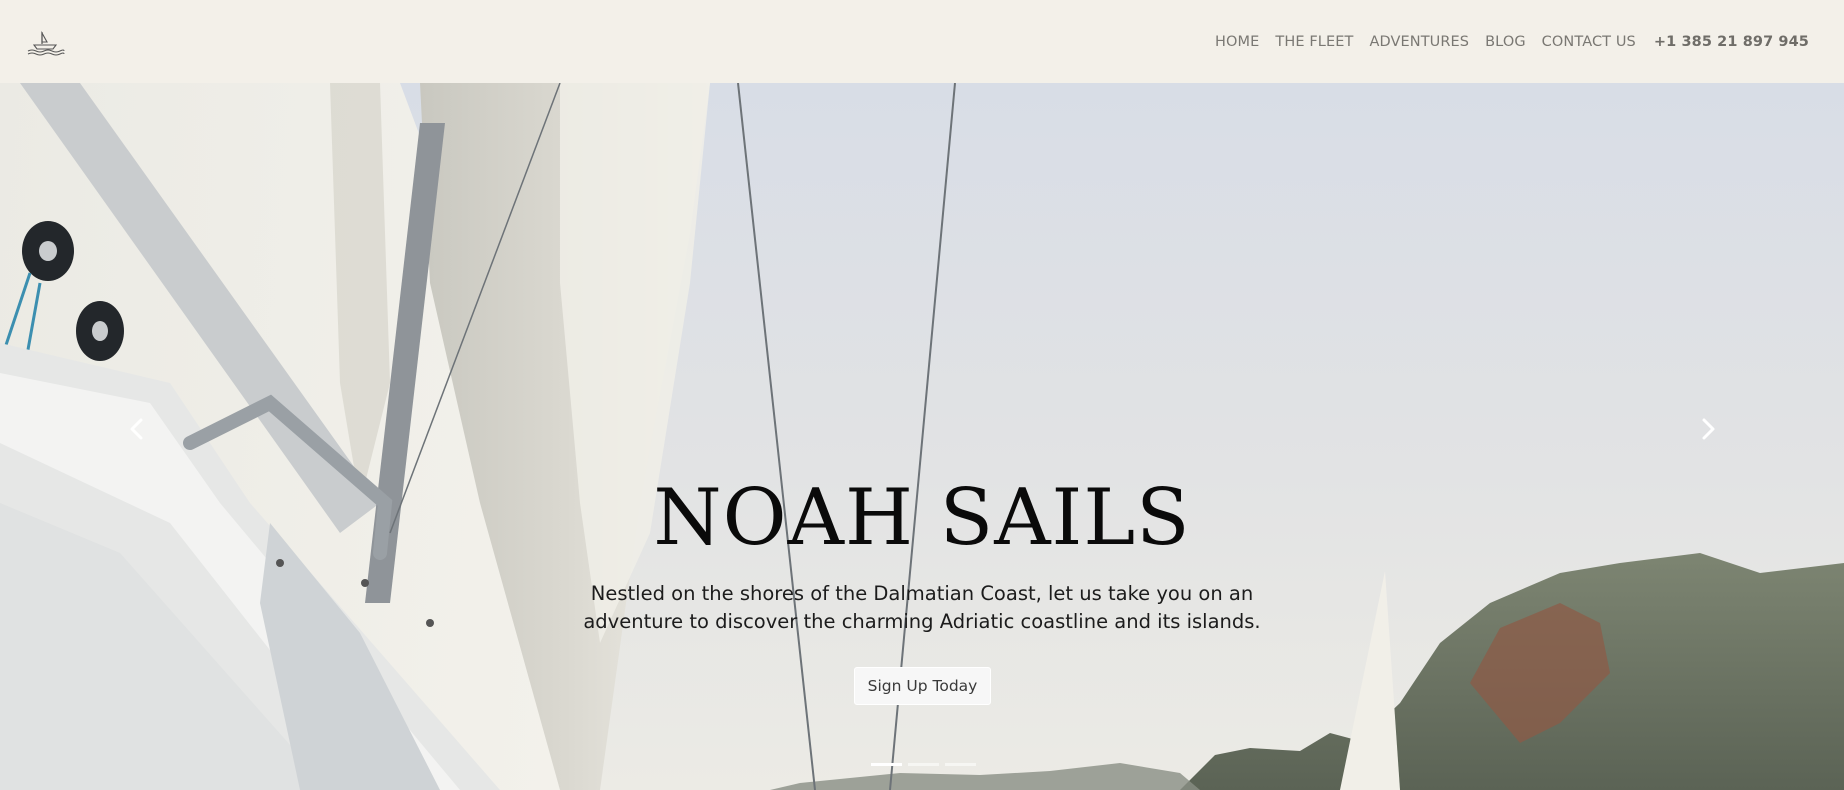 This screenshot has height=790, width=1844. I want to click on nav-the-fleet: THE FLEET, so click(1314, 42).